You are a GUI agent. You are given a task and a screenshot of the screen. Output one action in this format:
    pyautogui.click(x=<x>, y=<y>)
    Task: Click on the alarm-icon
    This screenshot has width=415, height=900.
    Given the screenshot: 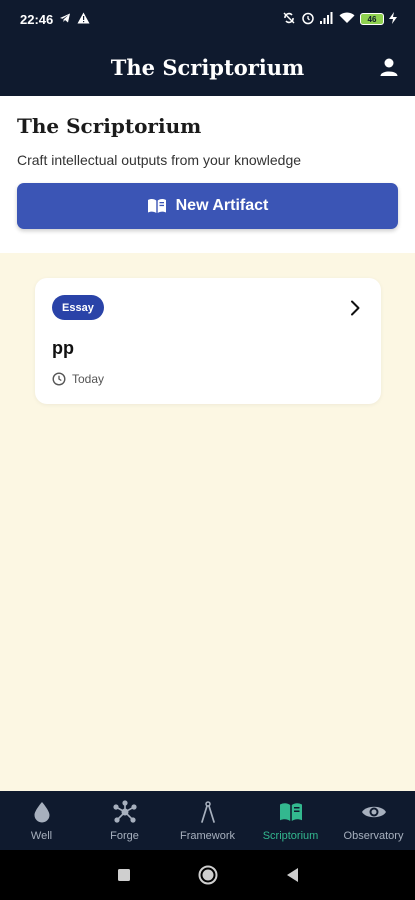 What is the action you would take?
    pyautogui.click(x=308, y=19)
    